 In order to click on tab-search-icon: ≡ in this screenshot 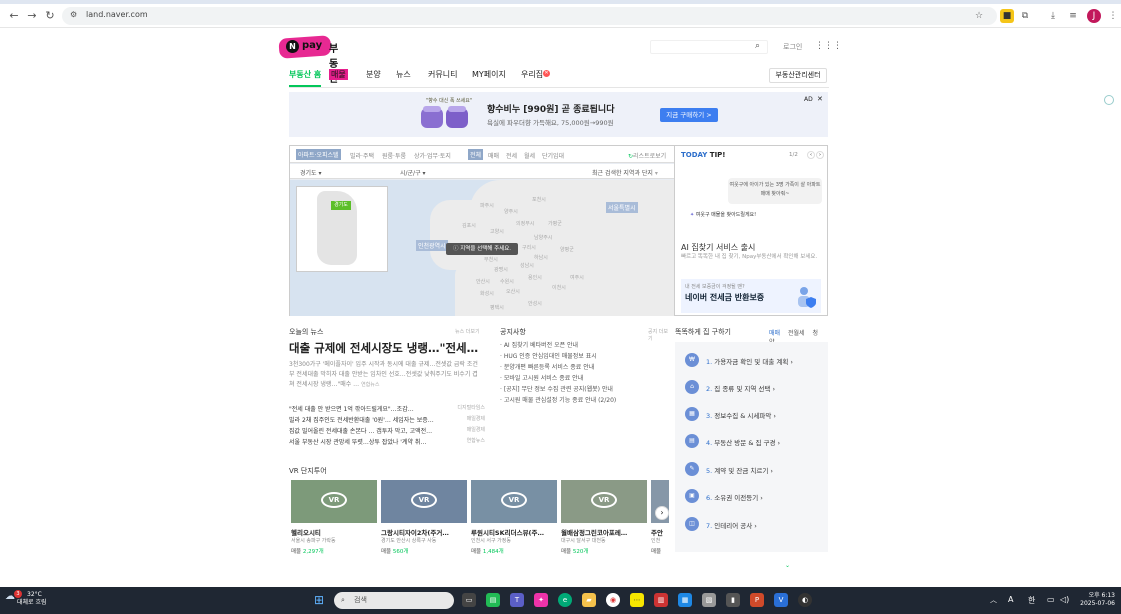, I will do `click(1073, 16)`.